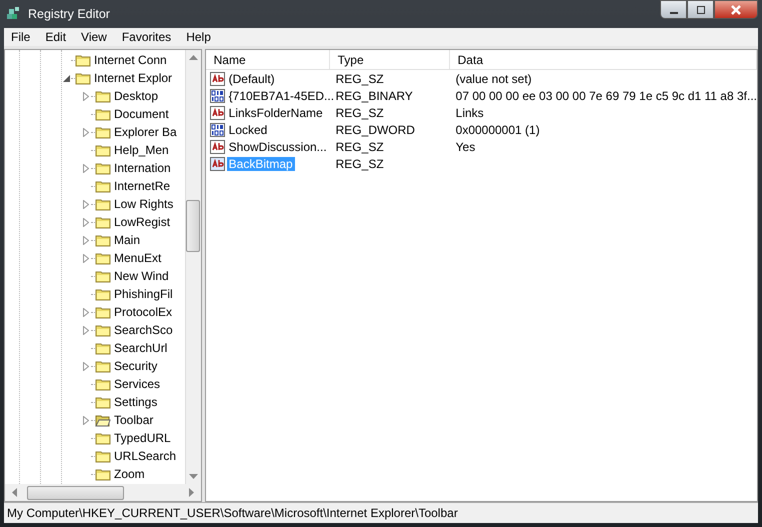 This screenshot has width=762, height=527. I want to click on value-name: (Default), so click(251, 79).